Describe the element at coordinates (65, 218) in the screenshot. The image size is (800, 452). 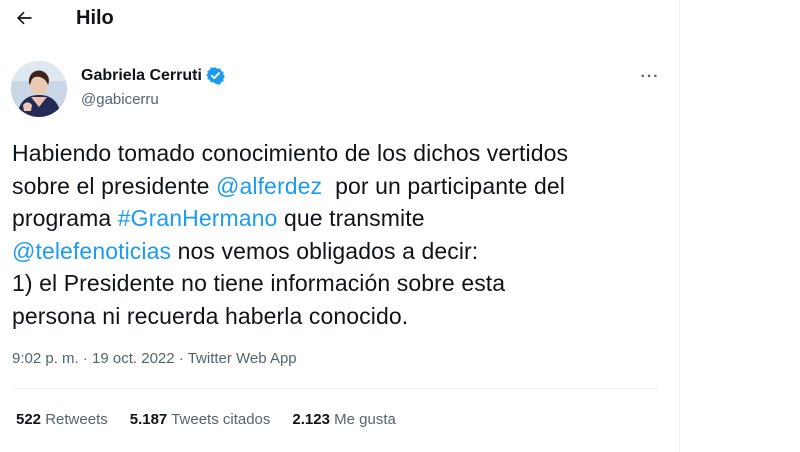
I see `tweet-text-segment: programa` at that location.